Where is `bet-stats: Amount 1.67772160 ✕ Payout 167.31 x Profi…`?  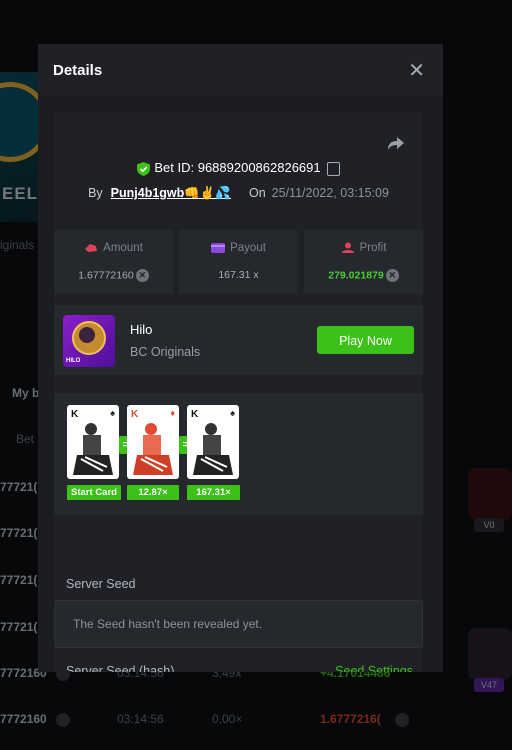 bet-stats: Amount 1.67772160 ✕ Payout 167.31 x Profi… is located at coordinates (238, 262).